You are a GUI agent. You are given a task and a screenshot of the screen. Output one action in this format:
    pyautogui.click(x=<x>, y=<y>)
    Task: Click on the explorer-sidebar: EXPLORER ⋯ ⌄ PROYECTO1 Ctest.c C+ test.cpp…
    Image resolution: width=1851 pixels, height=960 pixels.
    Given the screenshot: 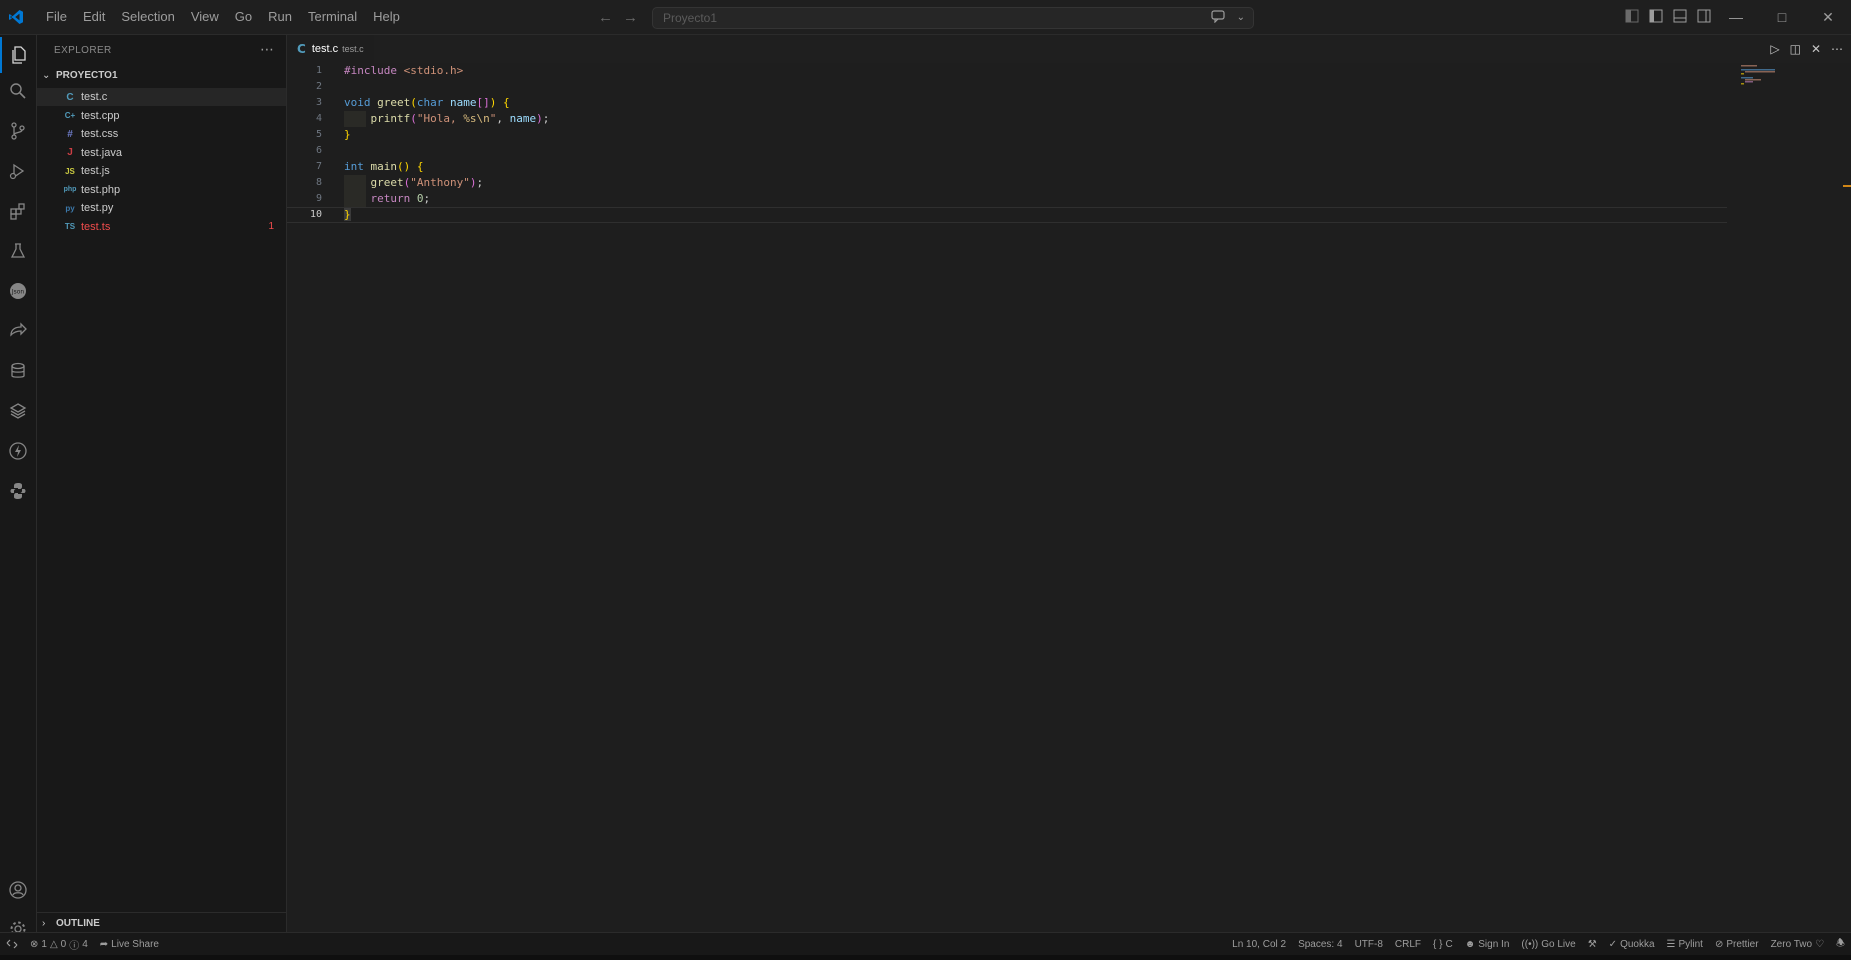 What is the action you would take?
    pyautogui.click(x=162, y=483)
    